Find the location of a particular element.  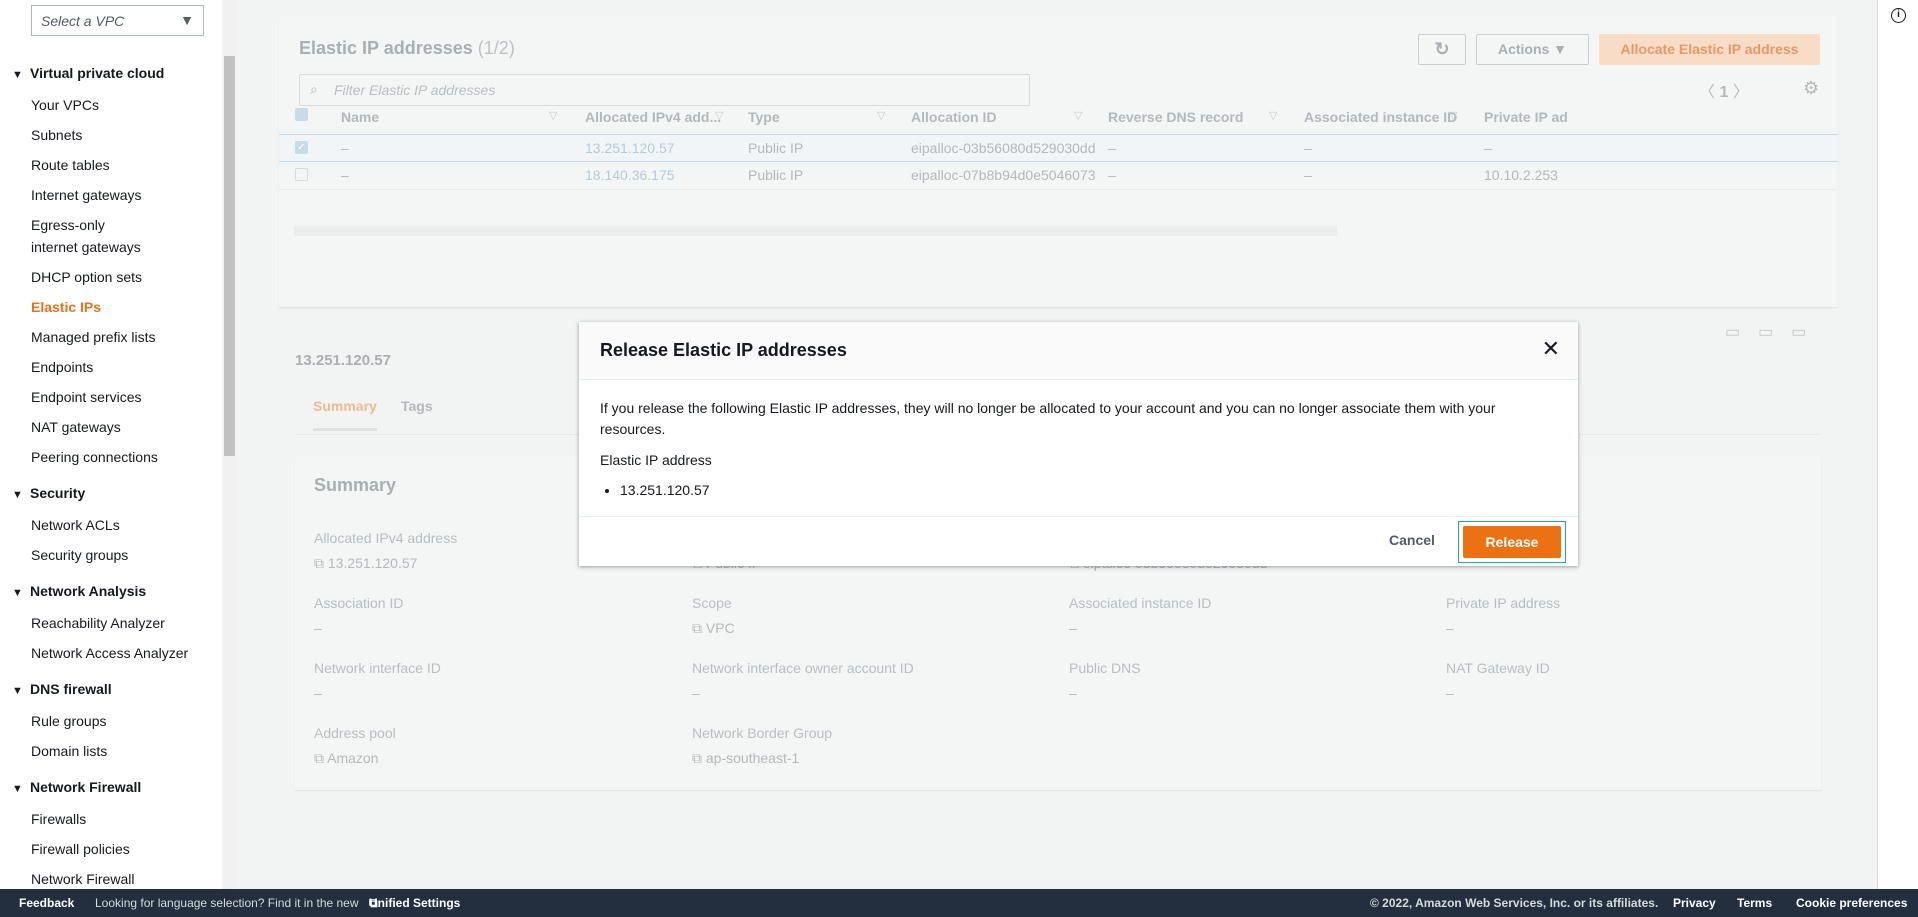

sidebar-item-endpoints: Endpoints is located at coordinates (111, 367).